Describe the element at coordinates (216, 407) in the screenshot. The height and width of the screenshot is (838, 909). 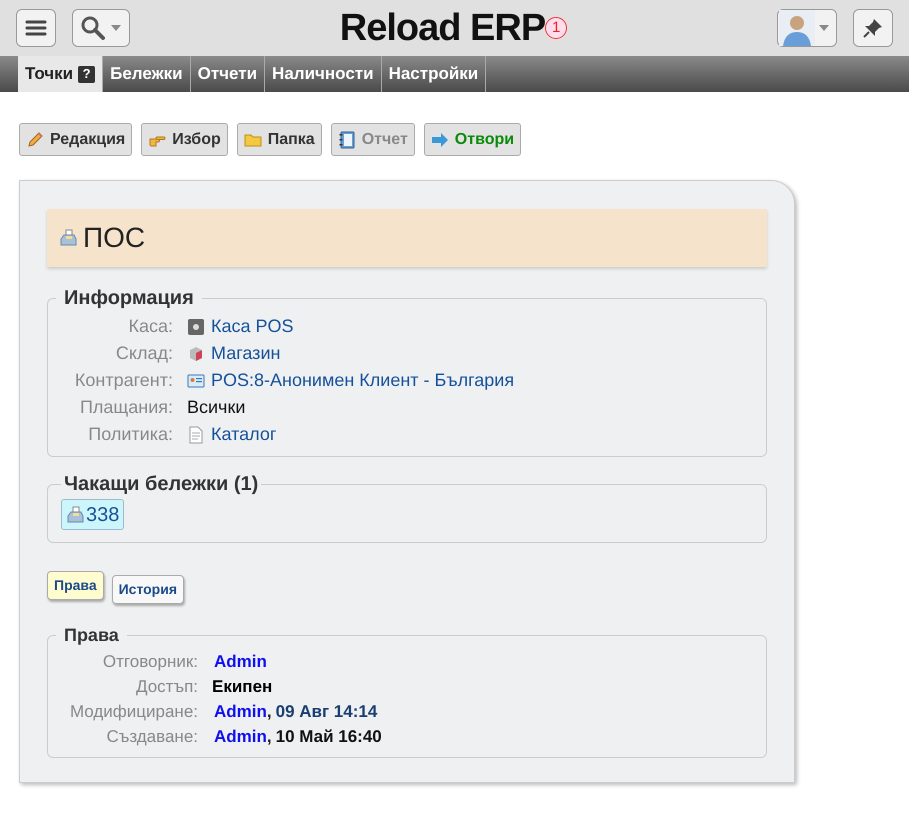
I see `field-value: Всички` at that location.